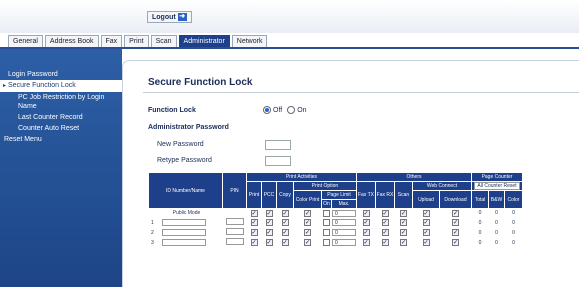 Image resolution: width=579 pixels, height=287 pixels. What do you see at coordinates (111, 41) in the screenshot?
I see `tab-fax: Fax` at bounding box center [111, 41].